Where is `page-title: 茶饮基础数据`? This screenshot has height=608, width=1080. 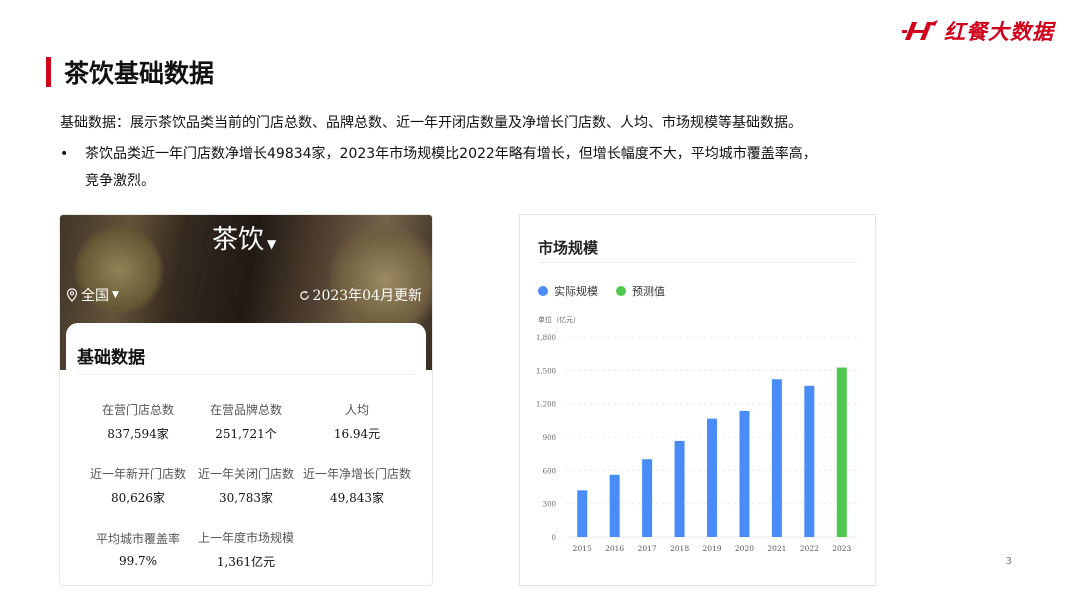
page-title: 茶饮基础数据 is located at coordinates (139, 73).